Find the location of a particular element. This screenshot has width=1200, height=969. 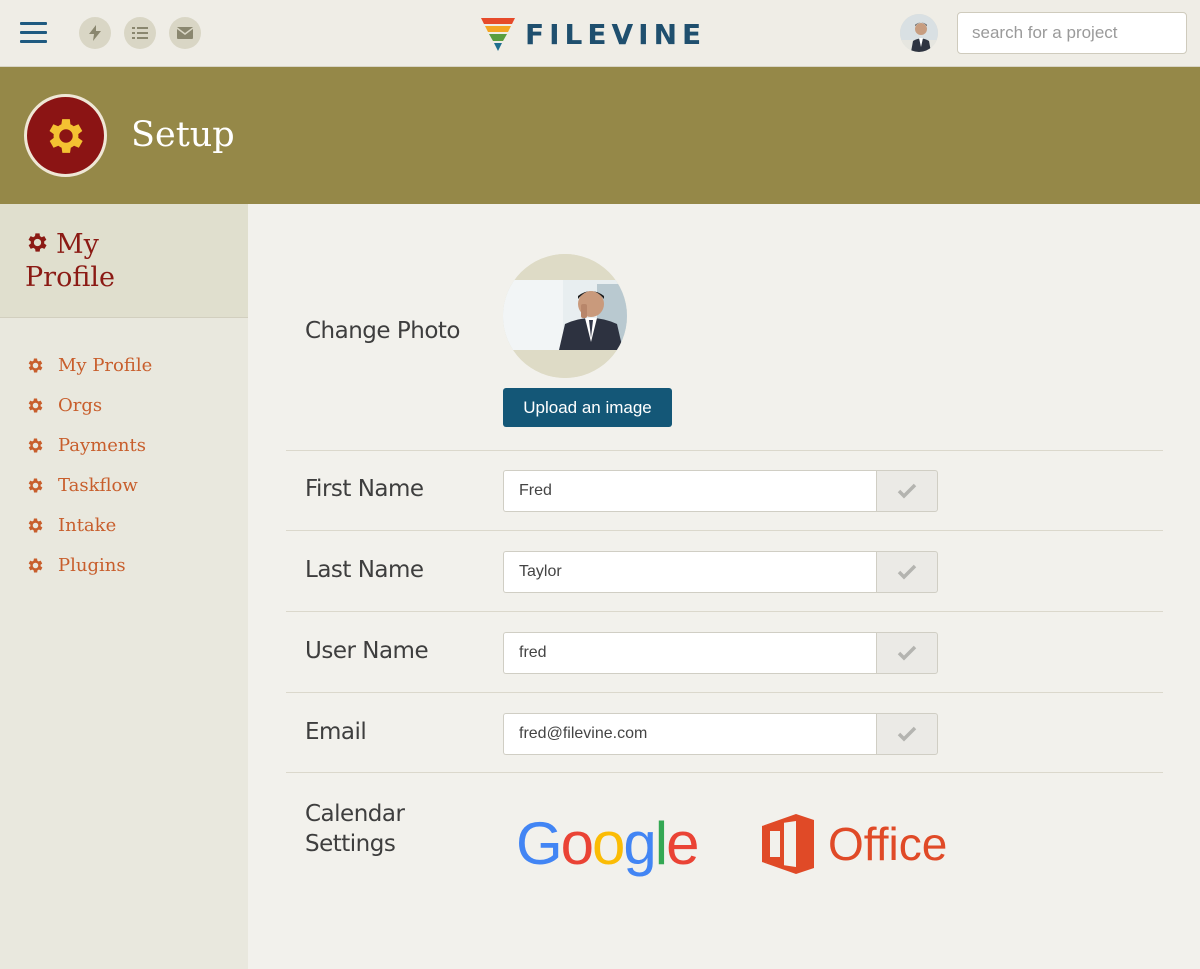

change-photo-label: Change Photo is located at coordinates (382, 331).